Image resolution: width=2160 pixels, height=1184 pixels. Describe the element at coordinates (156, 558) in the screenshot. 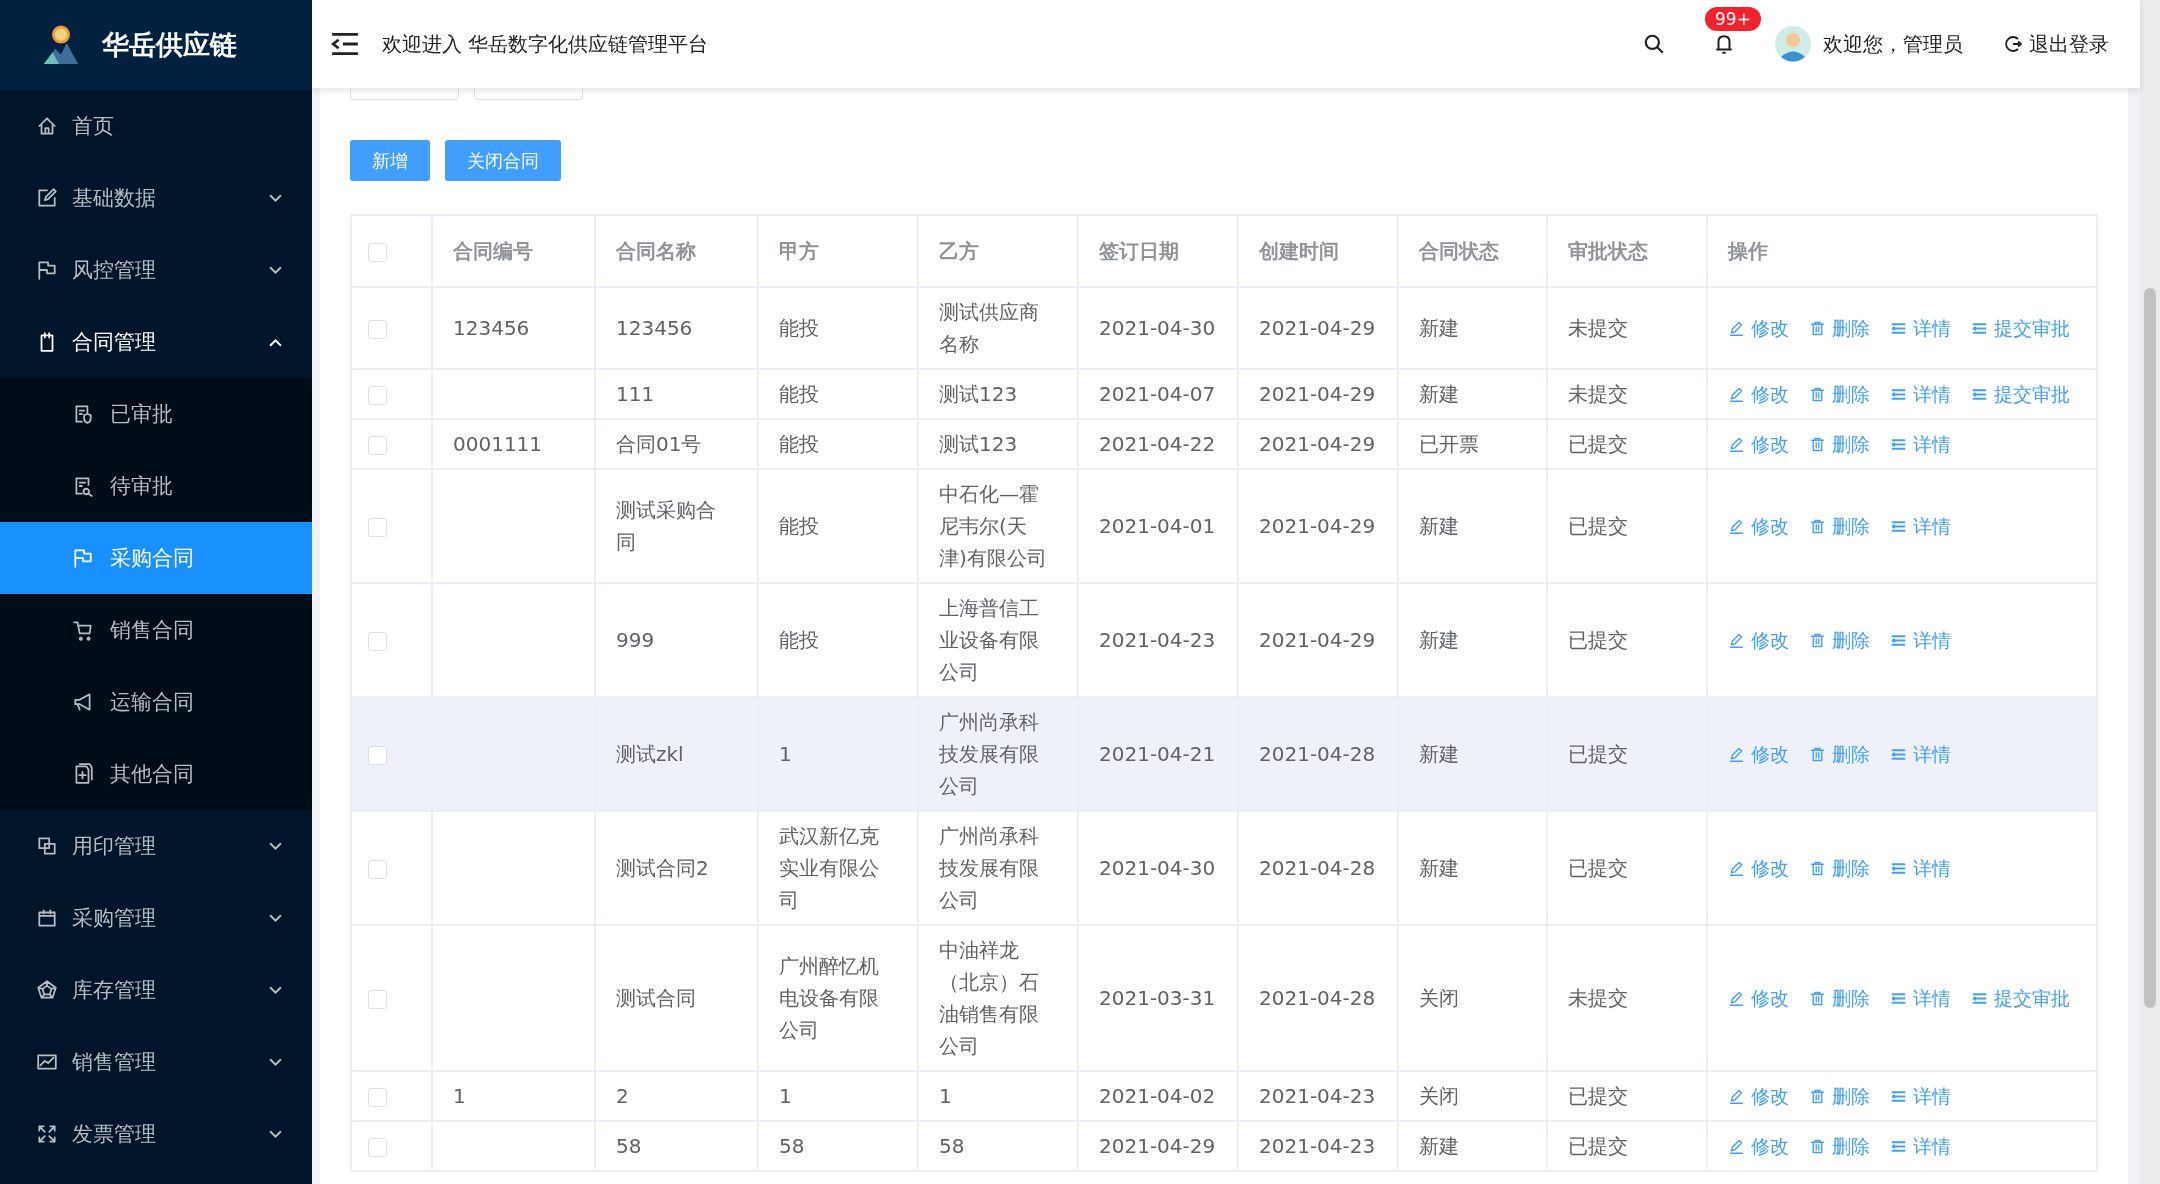

I see `sidebar-submenu-item: 采购合同` at that location.